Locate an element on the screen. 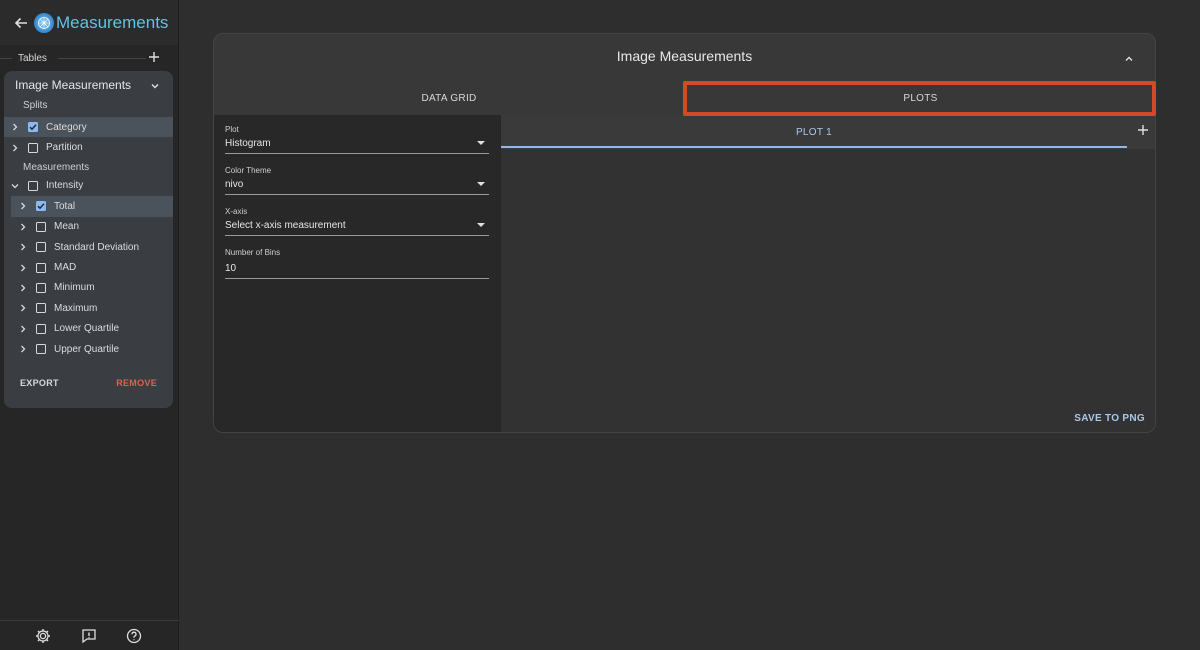 The height and width of the screenshot is (650, 1200). split-label: Category is located at coordinates (66, 127).